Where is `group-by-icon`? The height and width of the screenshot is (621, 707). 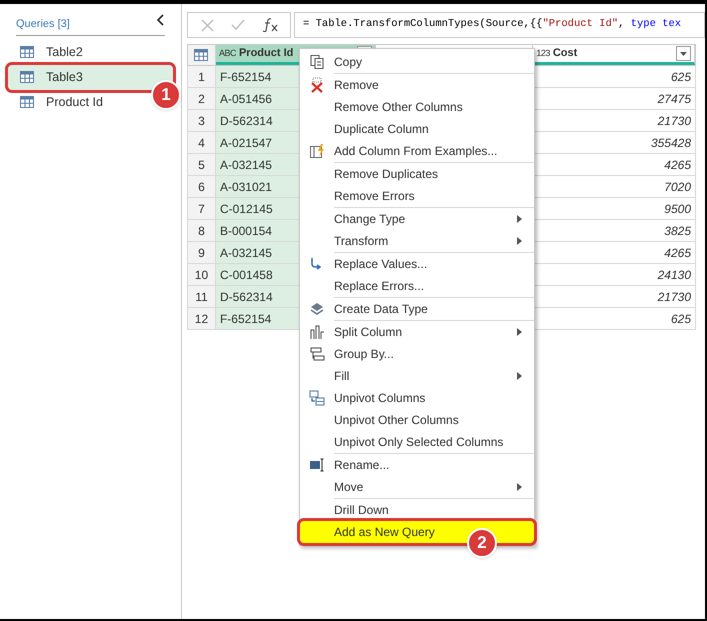 group-by-icon is located at coordinates (317, 354).